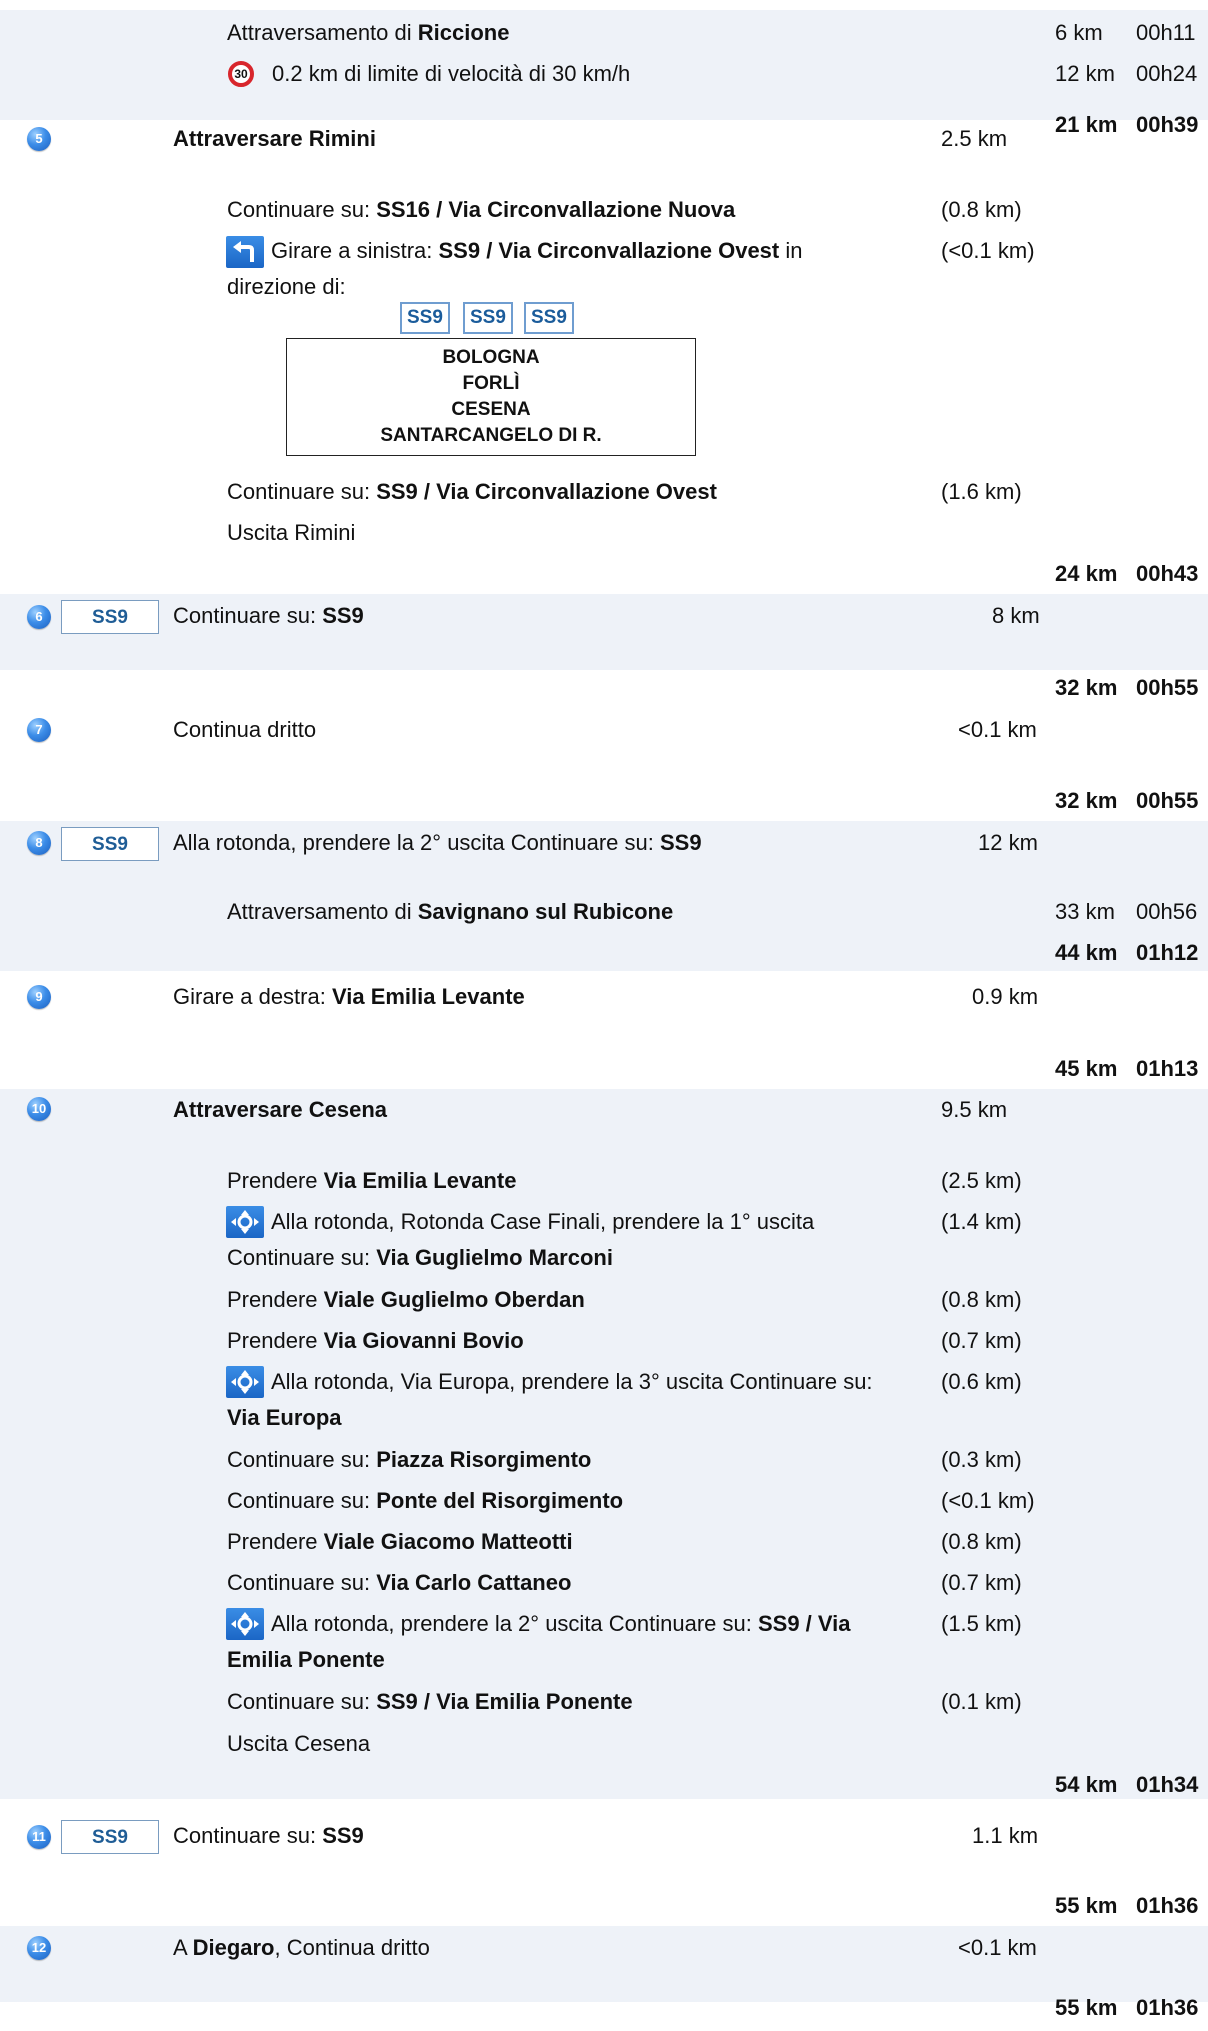 The width and height of the screenshot is (1208, 2031). Describe the element at coordinates (1167, 1068) in the screenshot. I see `step10-cum-time: 01h13` at that location.